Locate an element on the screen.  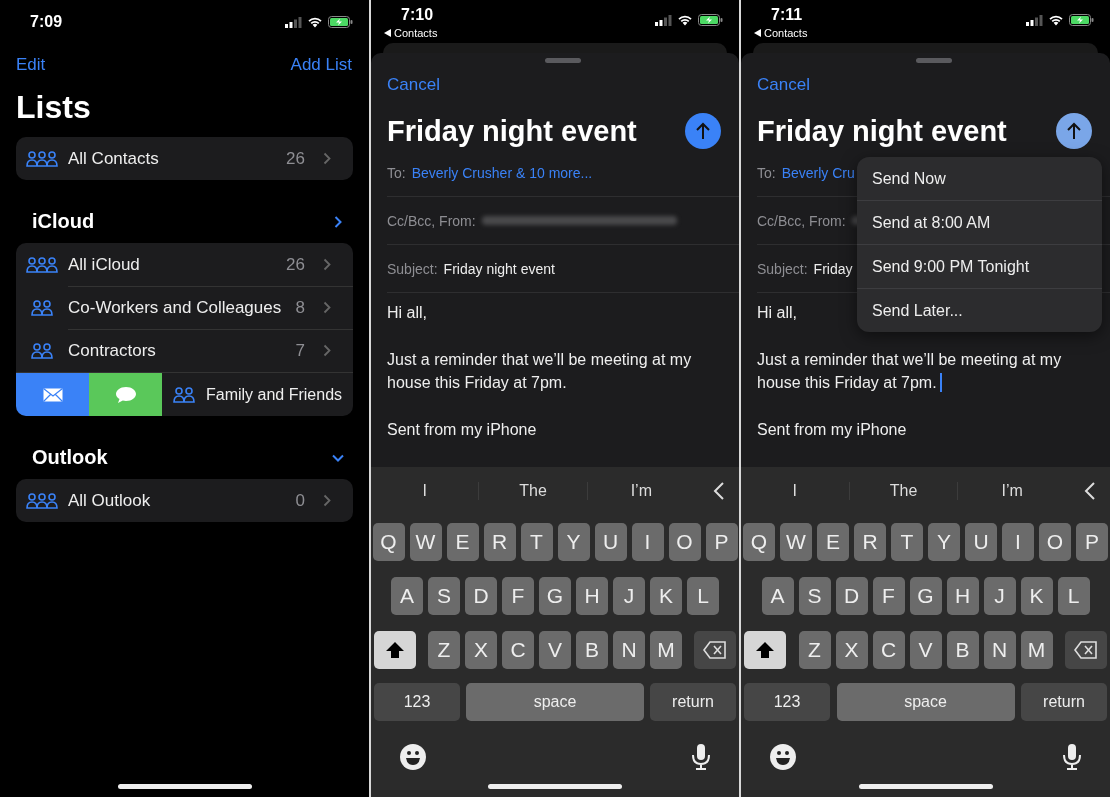
sheet-grabber is located at coordinates (933, 60).